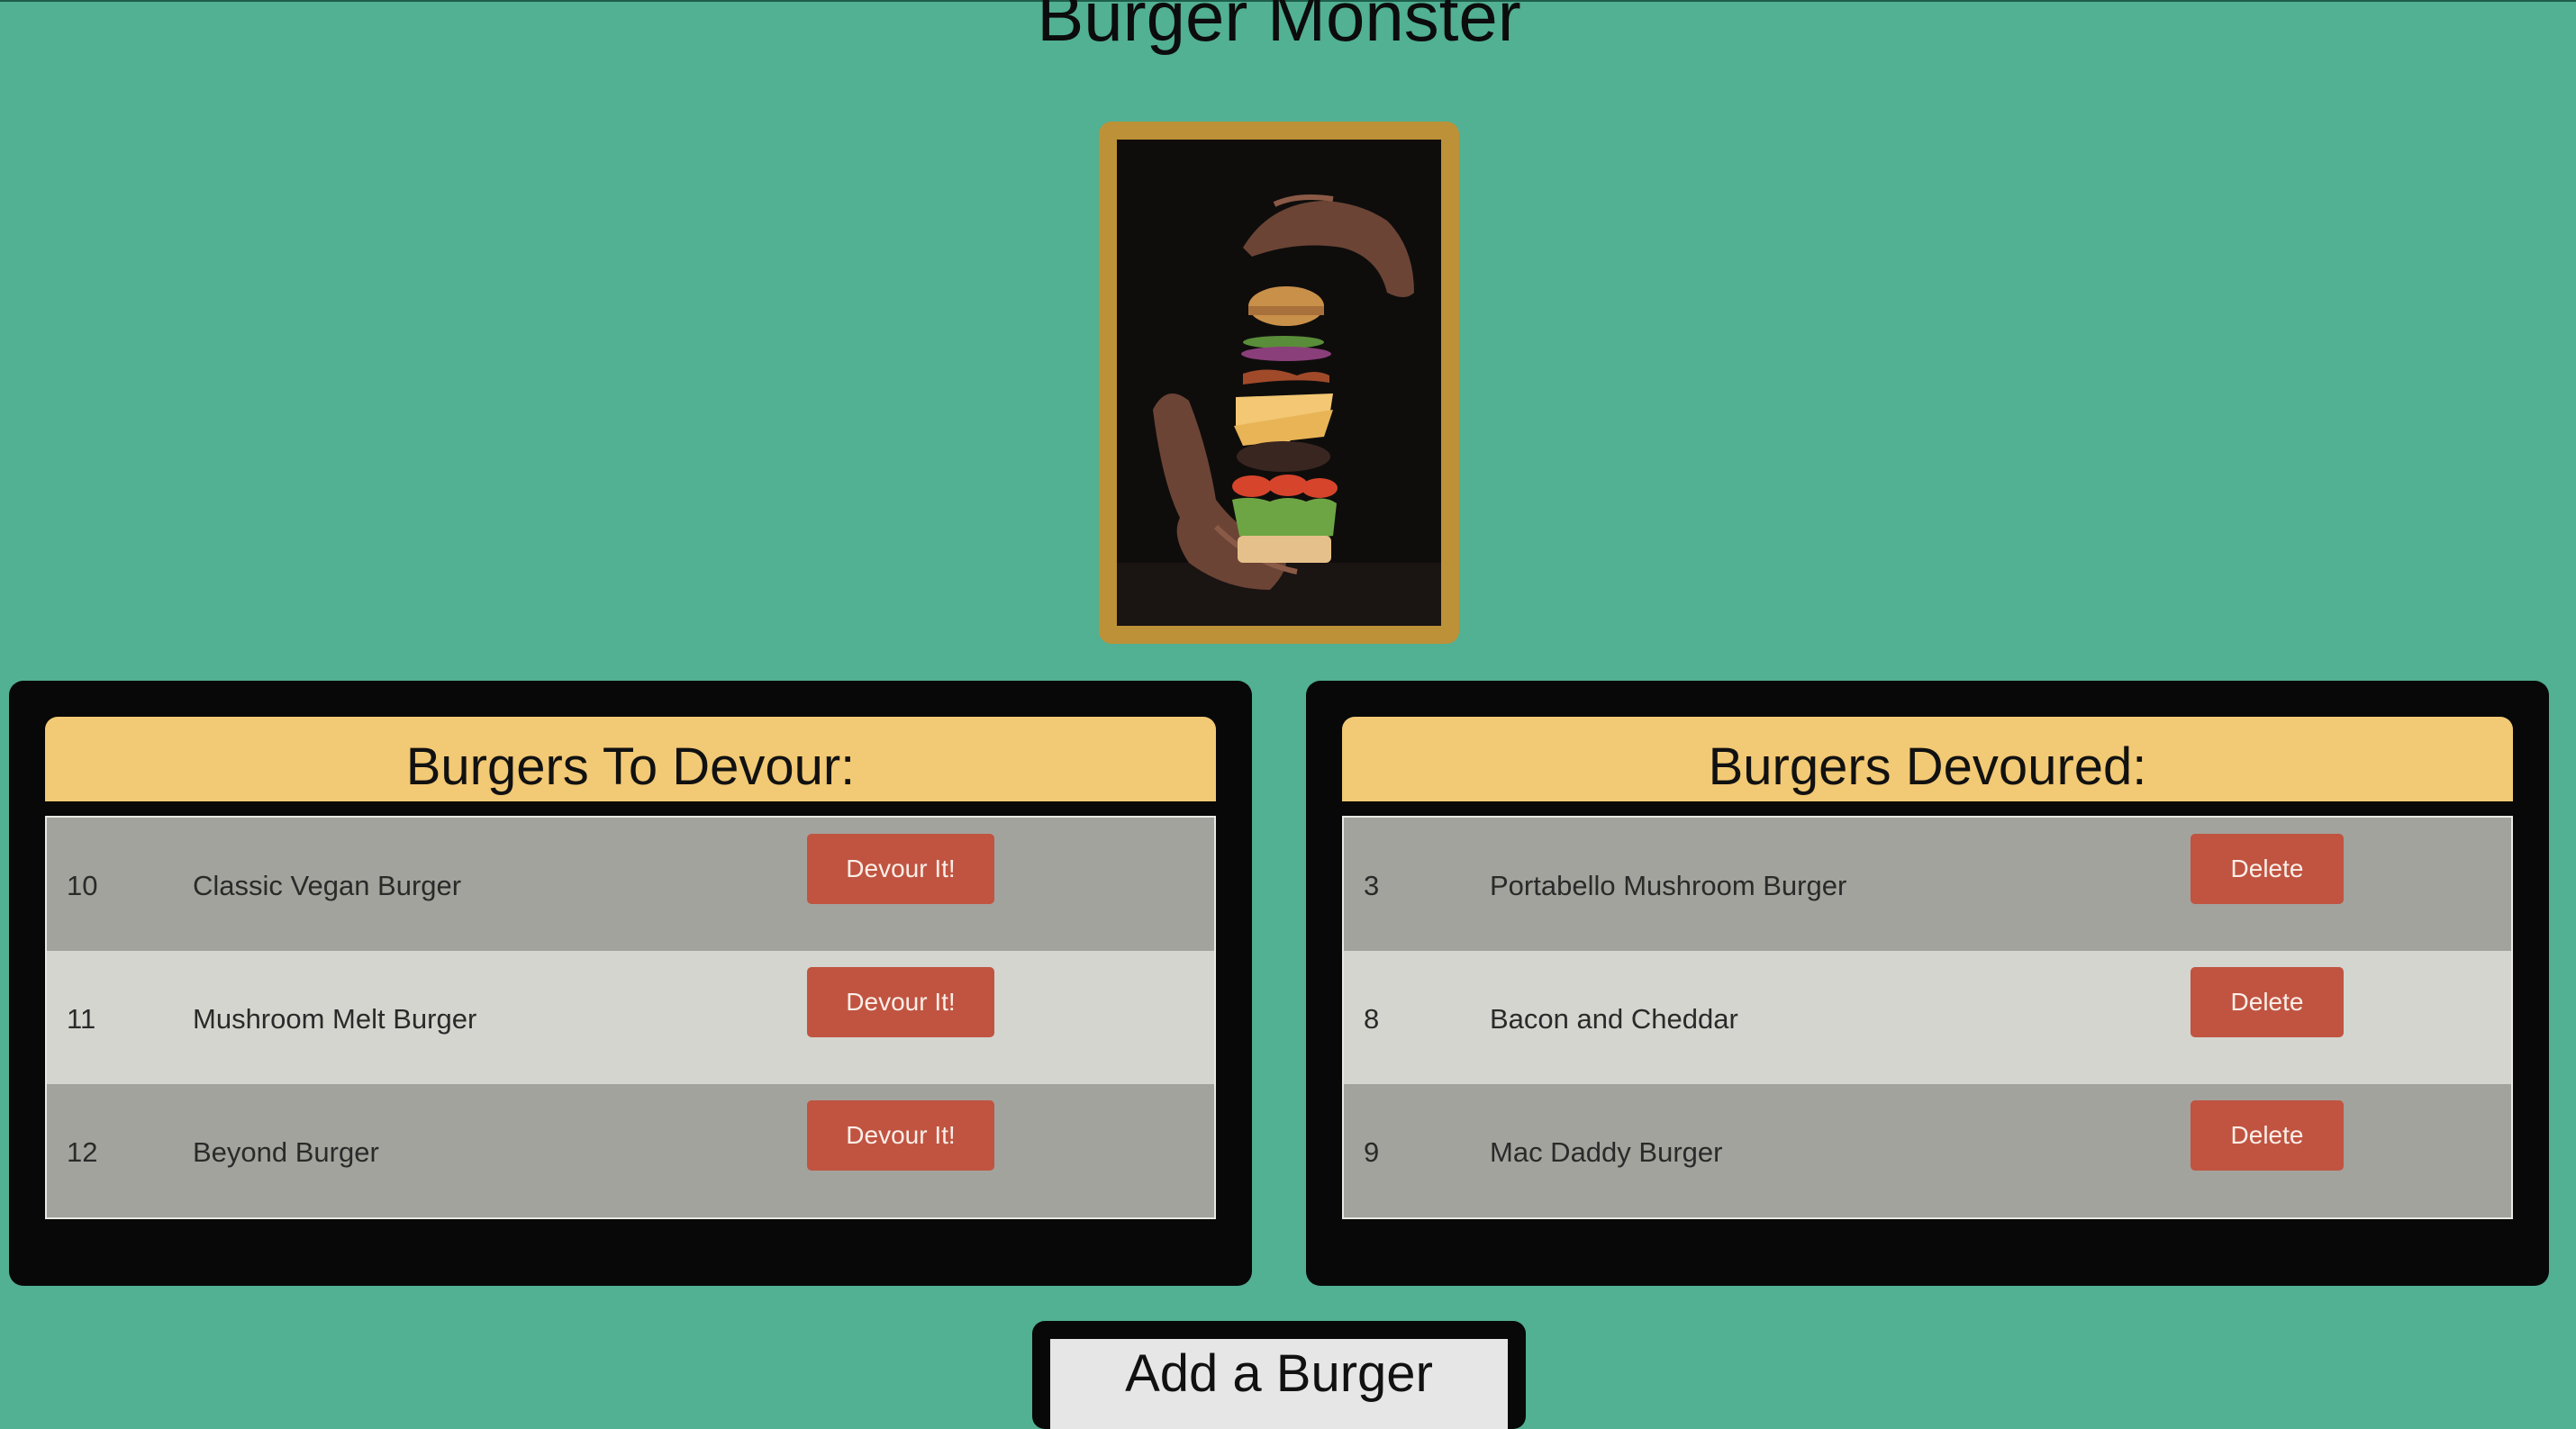 This screenshot has height=1429, width=2576. I want to click on burger-id: 12, so click(82, 1152).